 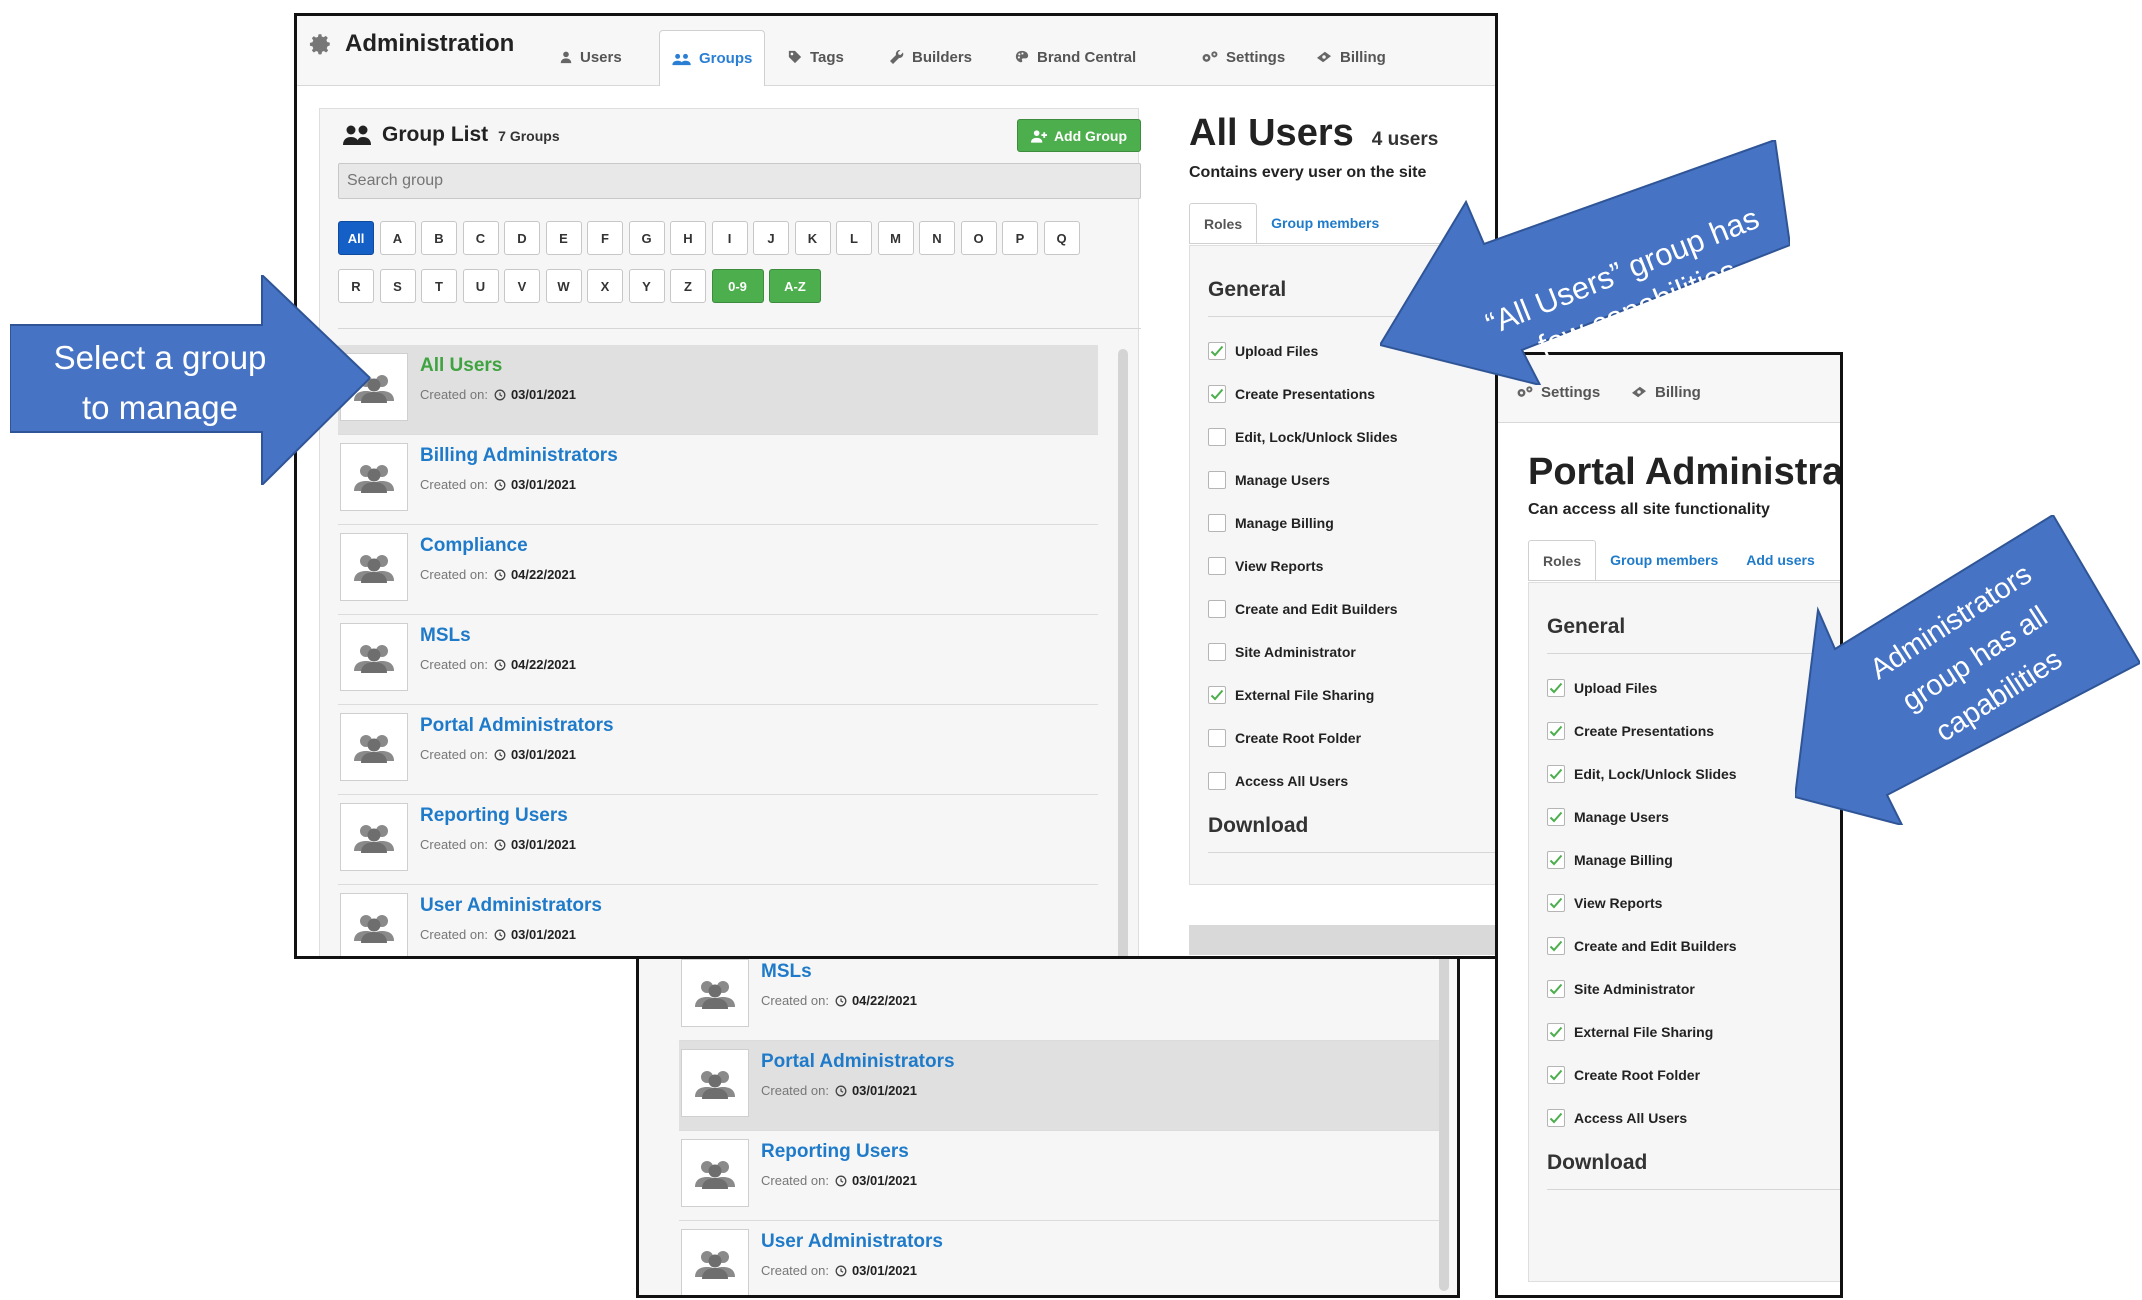 What do you see at coordinates (474, 546) in the screenshot?
I see `group-name-link: Compliance` at bounding box center [474, 546].